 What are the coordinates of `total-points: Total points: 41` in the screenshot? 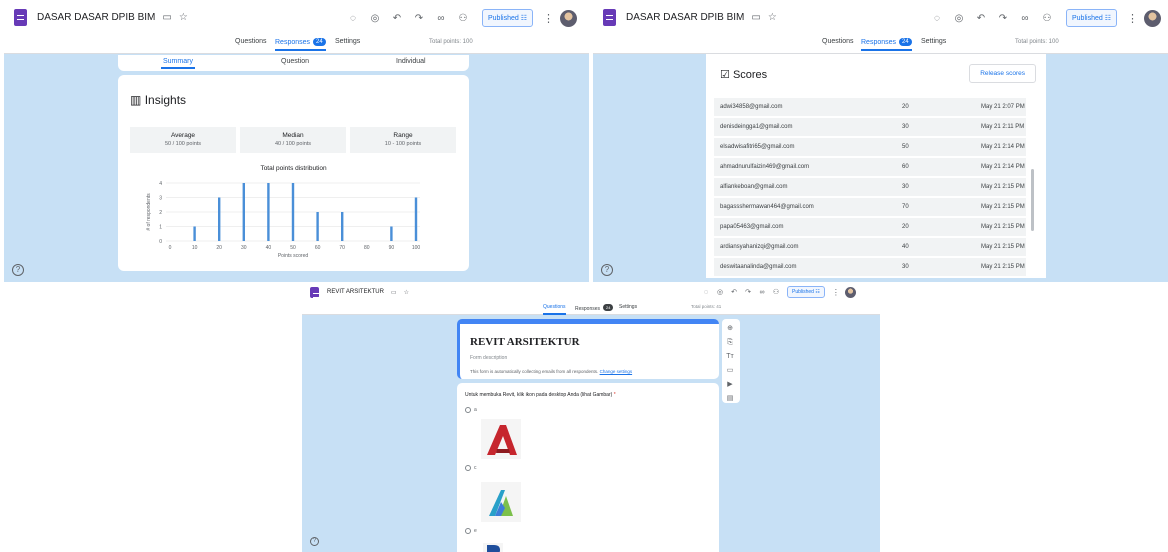 It's located at (706, 306).